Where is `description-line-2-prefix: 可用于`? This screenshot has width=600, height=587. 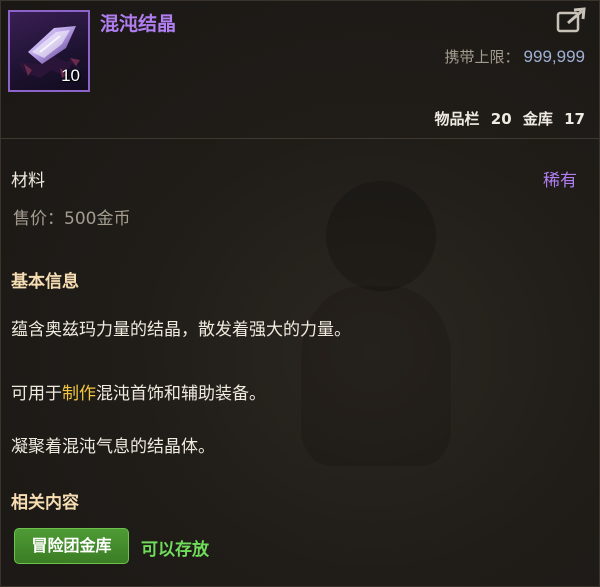 description-line-2-prefix: 可用于 is located at coordinates (36, 394).